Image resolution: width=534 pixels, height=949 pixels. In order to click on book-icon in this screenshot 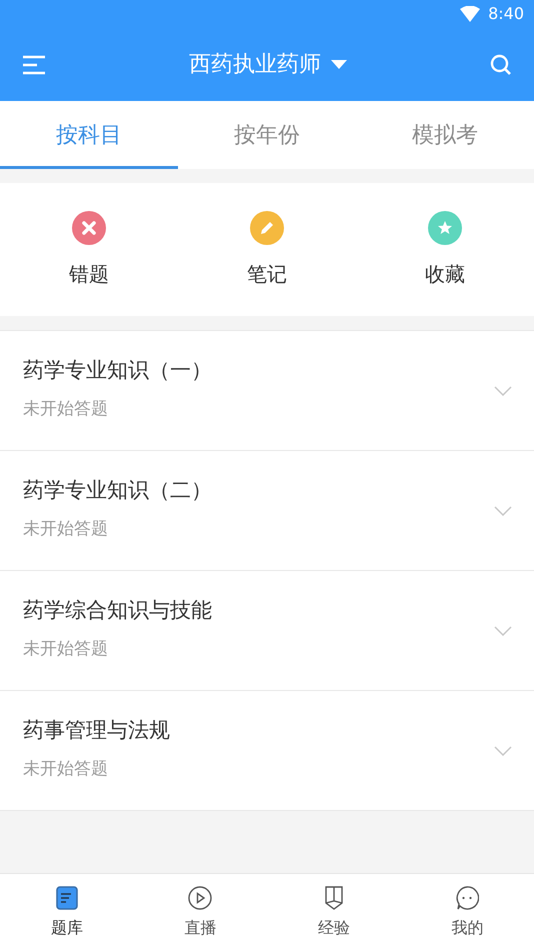, I will do `click(67, 898)`.